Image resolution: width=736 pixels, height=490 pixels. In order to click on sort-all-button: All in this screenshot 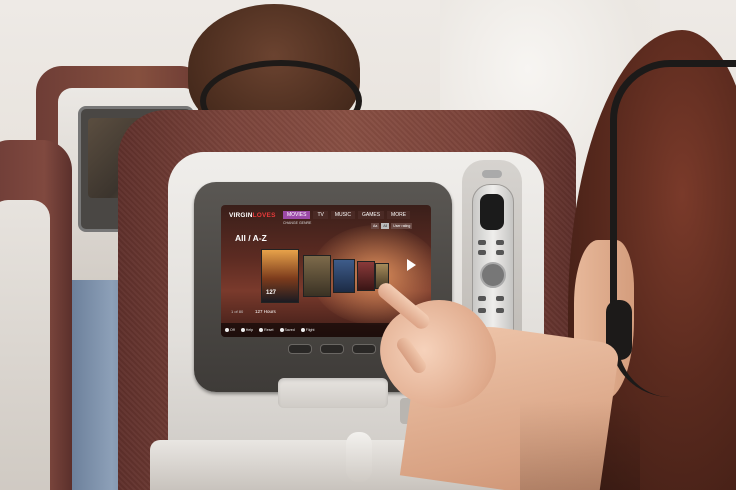, I will do `click(385, 226)`.